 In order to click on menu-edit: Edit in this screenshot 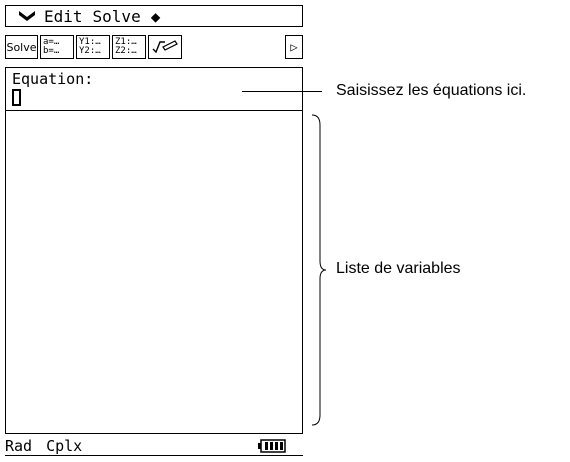, I will do `click(63, 16)`.